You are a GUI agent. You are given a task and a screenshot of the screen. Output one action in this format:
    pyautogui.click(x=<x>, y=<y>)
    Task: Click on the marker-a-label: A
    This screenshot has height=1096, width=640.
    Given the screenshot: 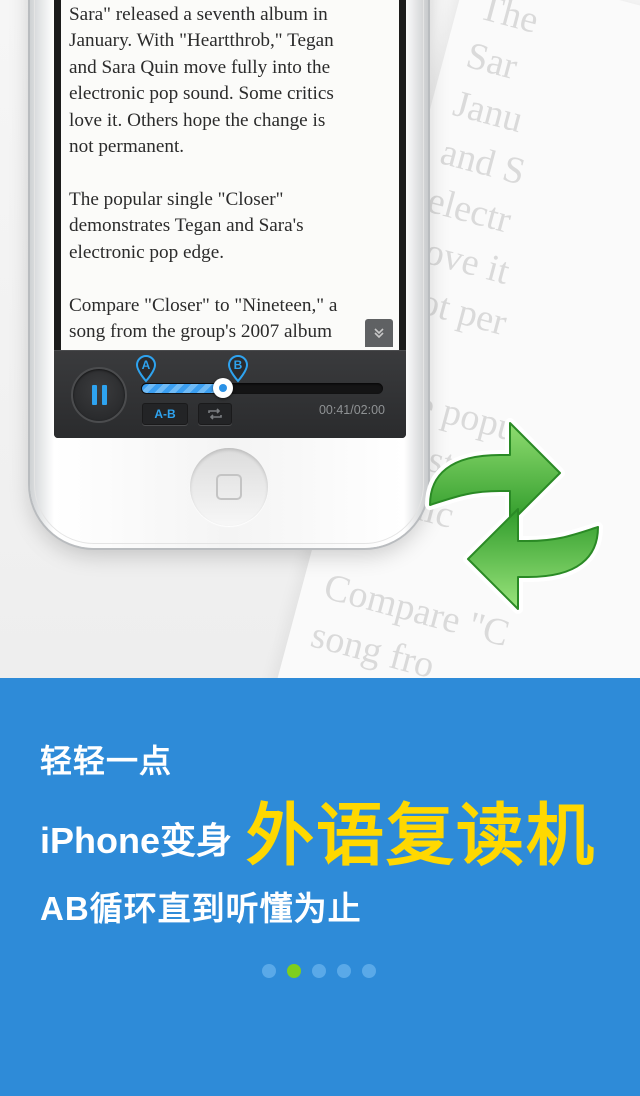 What is the action you would take?
    pyautogui.click(x=146, y=365)
    